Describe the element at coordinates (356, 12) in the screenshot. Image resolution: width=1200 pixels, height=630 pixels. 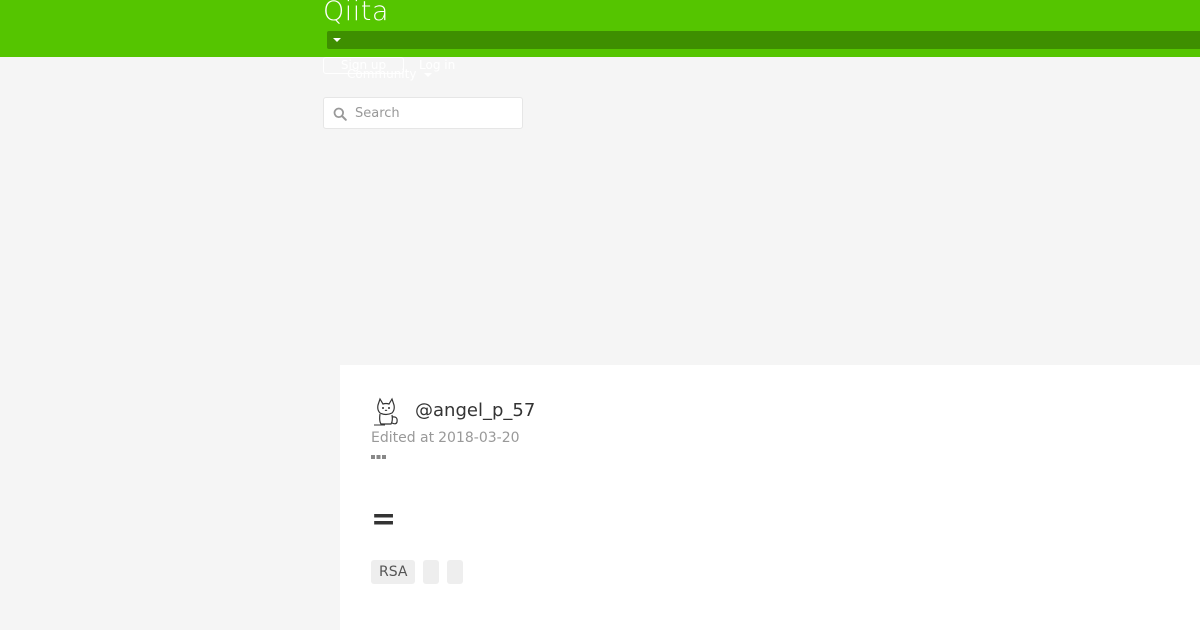
I see `qiita-logo: Qiita` at that location.